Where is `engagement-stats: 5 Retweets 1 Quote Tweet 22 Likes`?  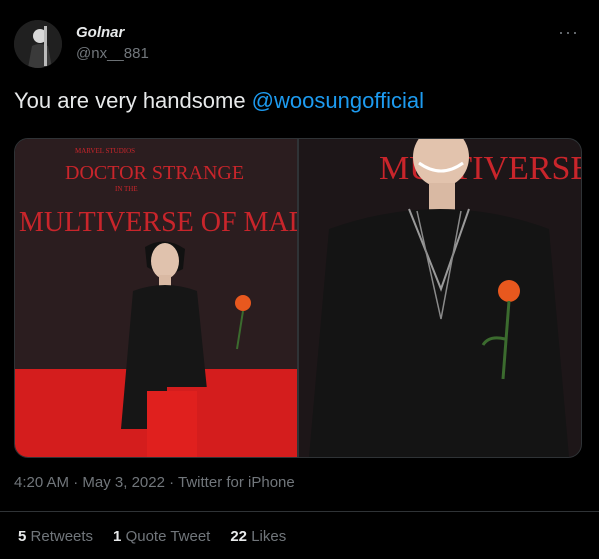
engagement-stats: 5 Retweets 1 Quote Tweet 22 Likes is located at coordinates (152, 536).